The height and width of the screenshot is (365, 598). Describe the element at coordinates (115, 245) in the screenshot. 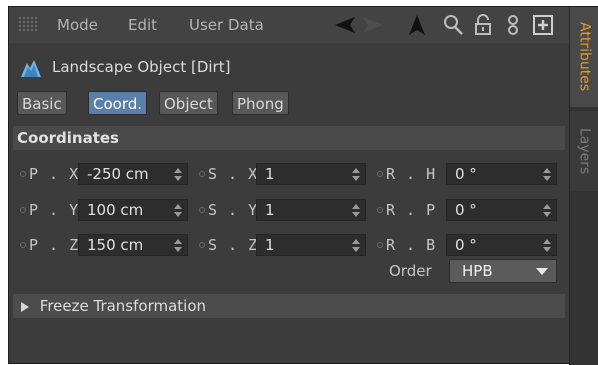

I see `position-z-value: 150 cm` at that location.